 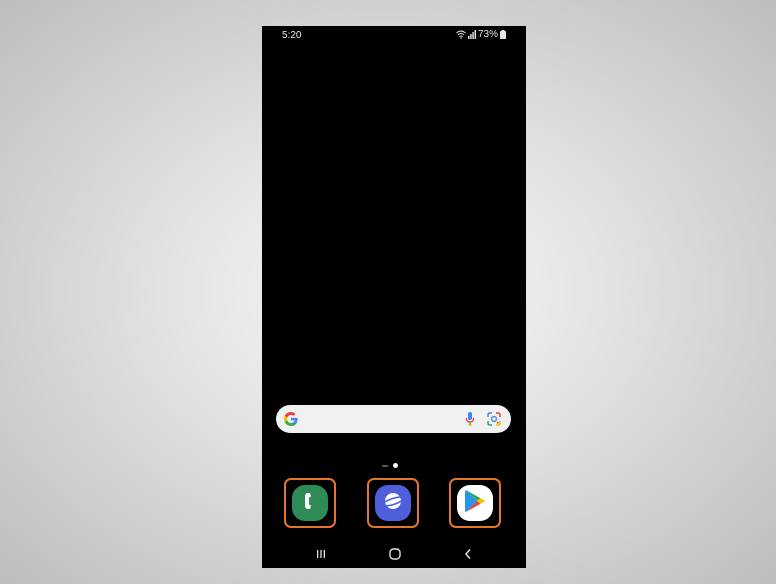 What do you see at coordinates (503, 34) in the screenshot?
I see `battery-icon` at bounding box center [503, 34].